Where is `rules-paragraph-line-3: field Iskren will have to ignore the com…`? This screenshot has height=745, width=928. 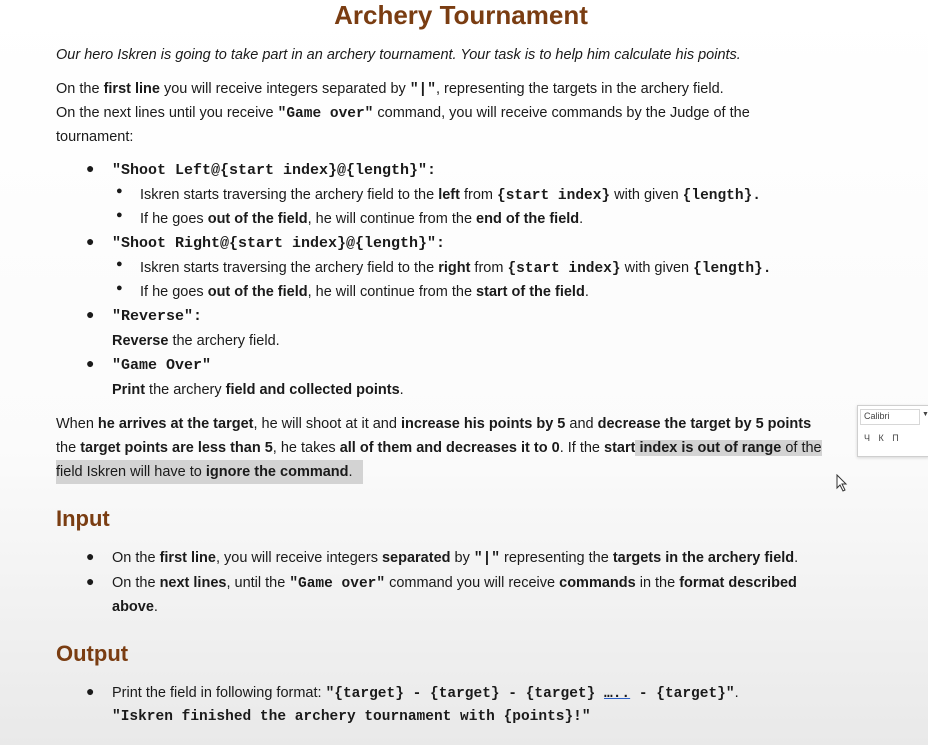
rules-paragraph-line-3: field Iskren will have to ignore the com… is located at coordinates (209, 472).